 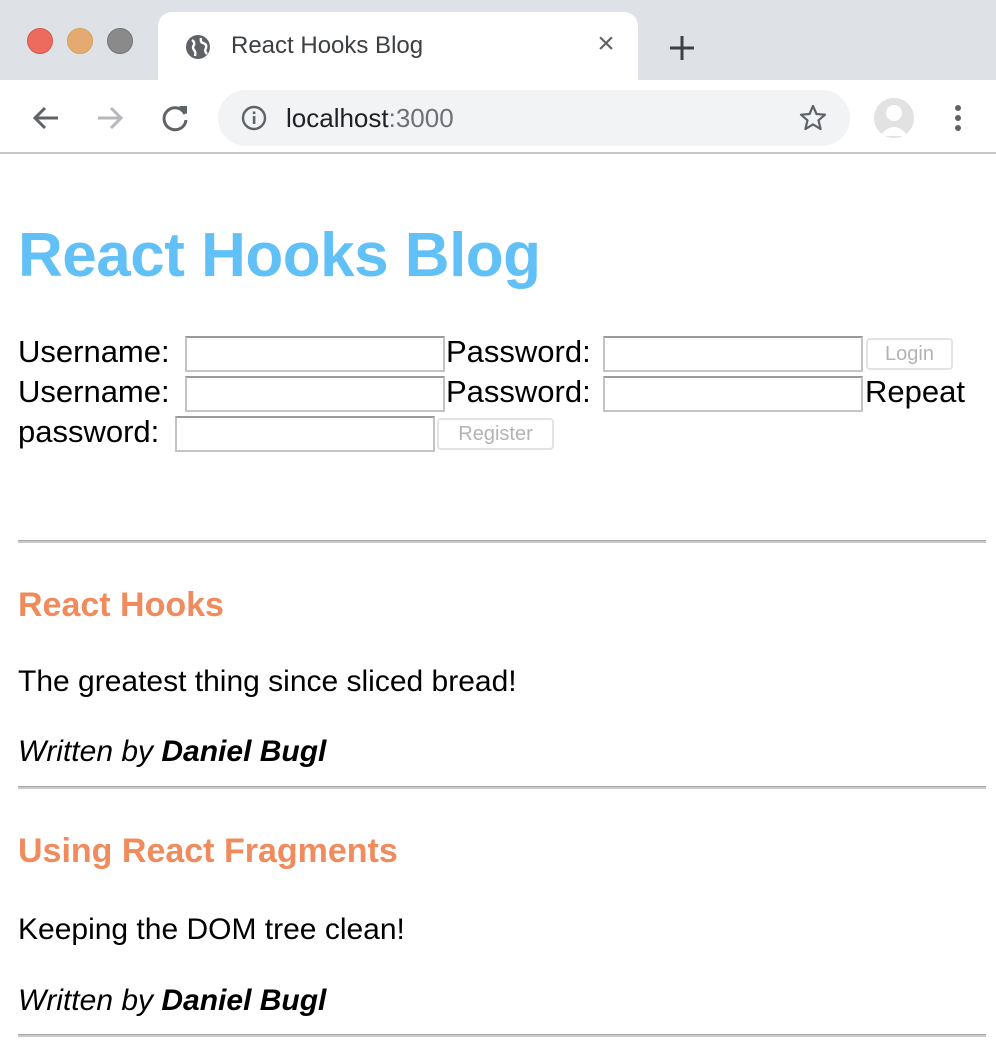 What do you see at coordinates (315, 354) in the screenshot?
I see `login-username-input` at bounding box center [315, 354].